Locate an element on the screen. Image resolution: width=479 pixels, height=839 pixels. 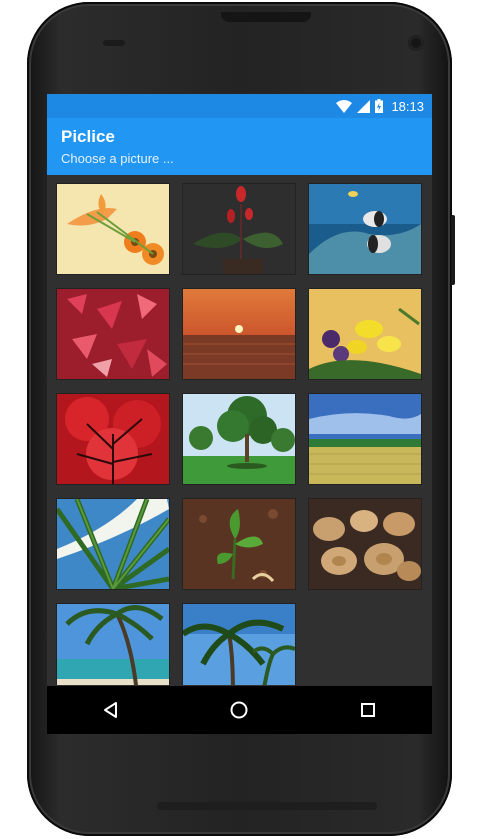
front-camera is located at coordinates (416, 43).